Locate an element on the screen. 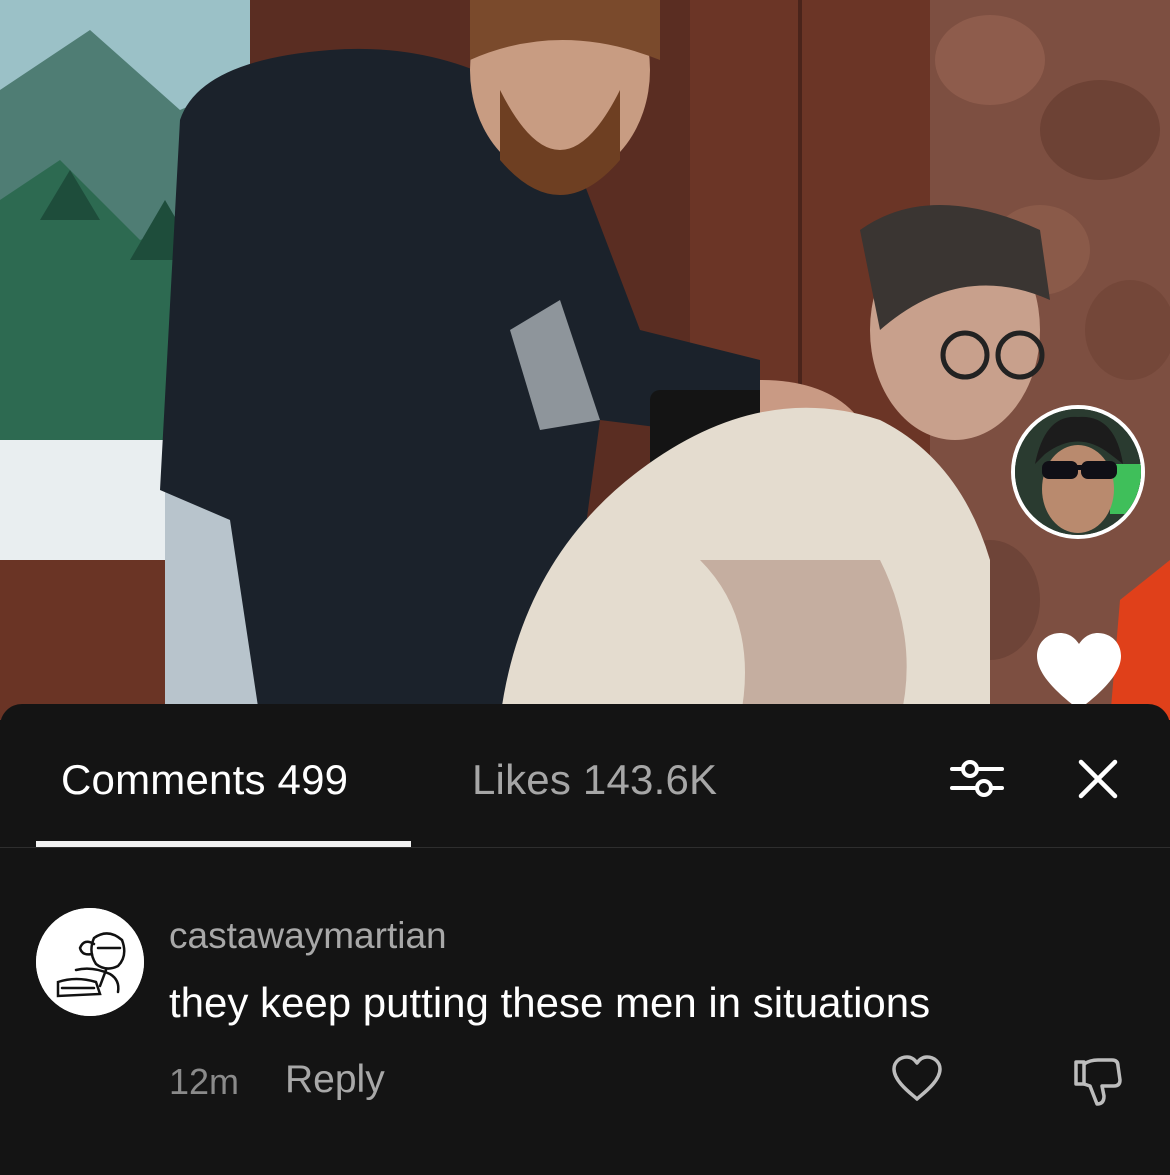 The height and width of the screenshot is (1175, 1170). reply-button: Reply is located at coordinates (335, 1080).